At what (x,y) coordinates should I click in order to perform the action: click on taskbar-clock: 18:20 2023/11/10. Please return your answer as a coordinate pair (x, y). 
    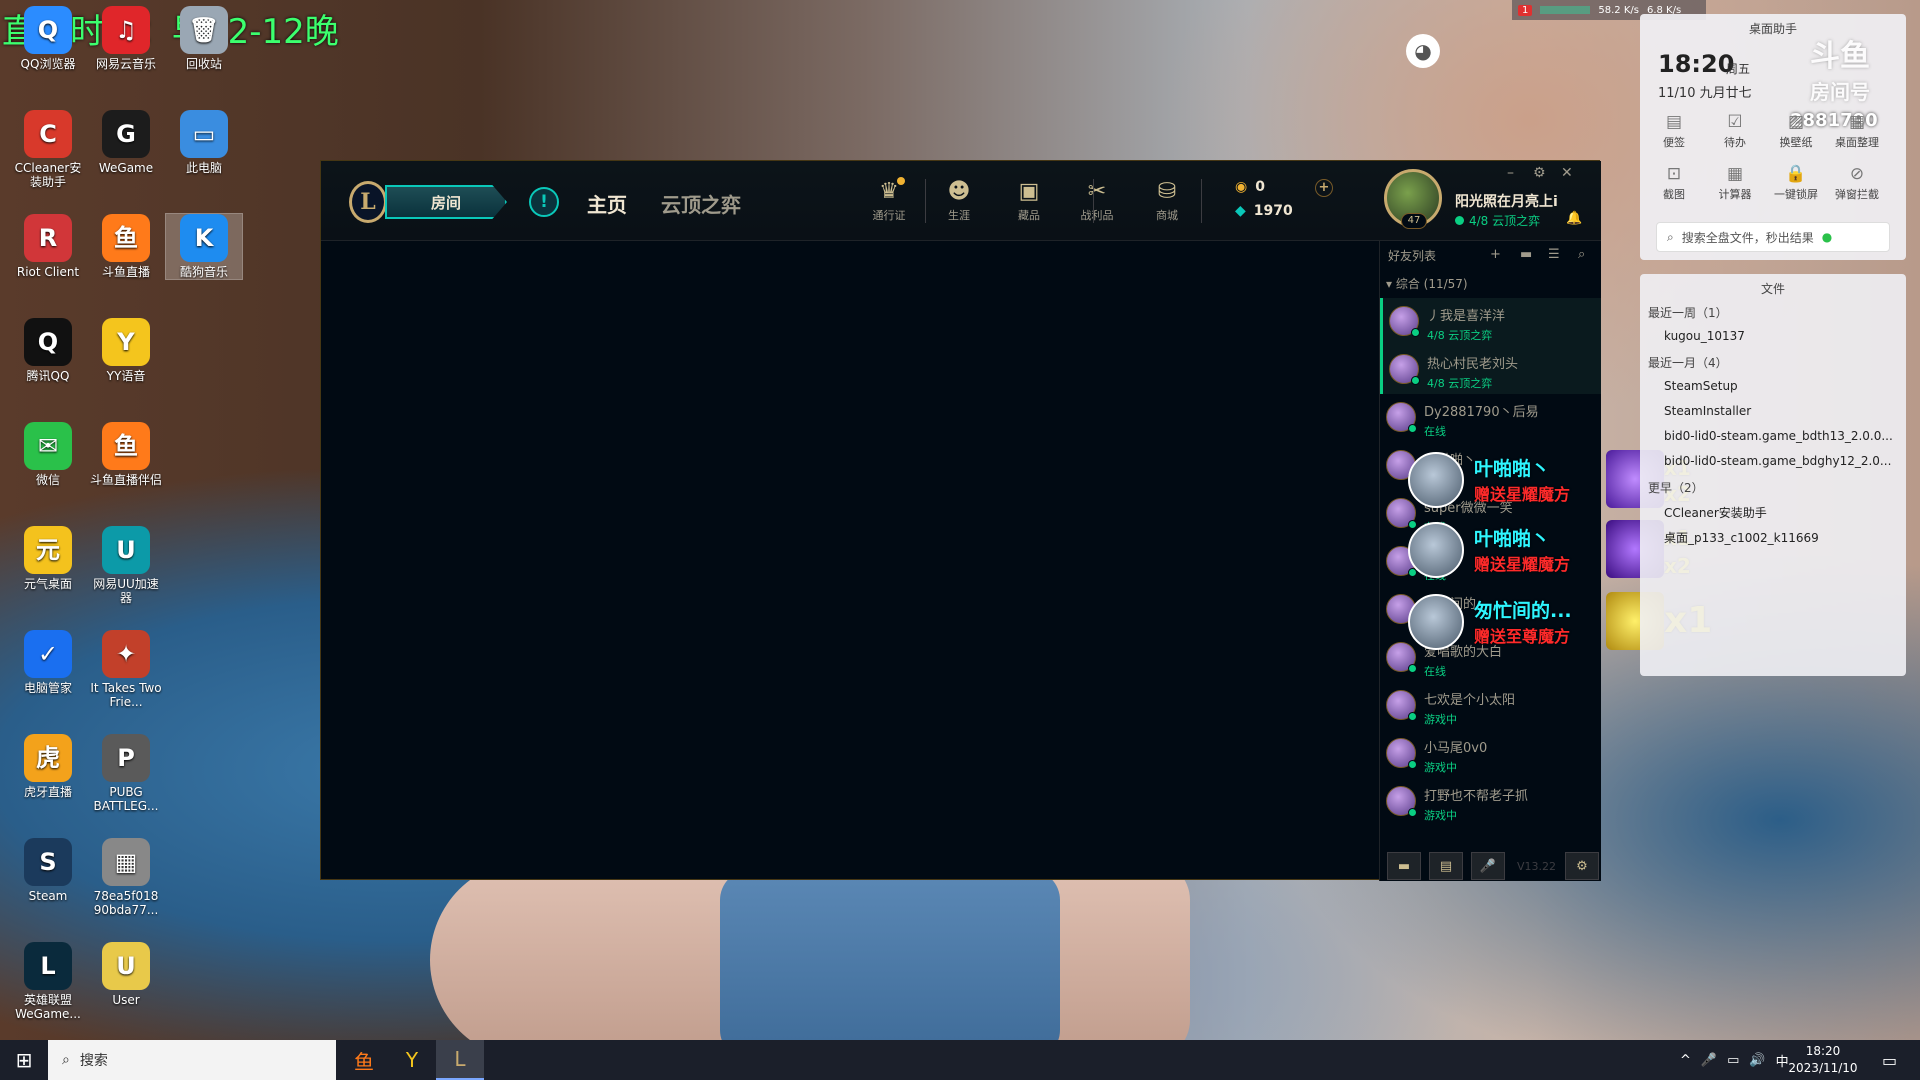
    Looking at the image, I should click on (1823, 1060).